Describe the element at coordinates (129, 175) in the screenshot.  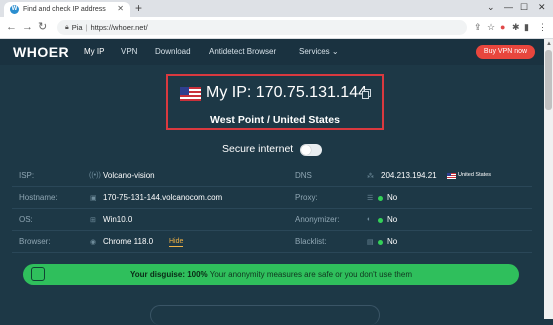
I see `isp-value: Volcano-vision` at that location.